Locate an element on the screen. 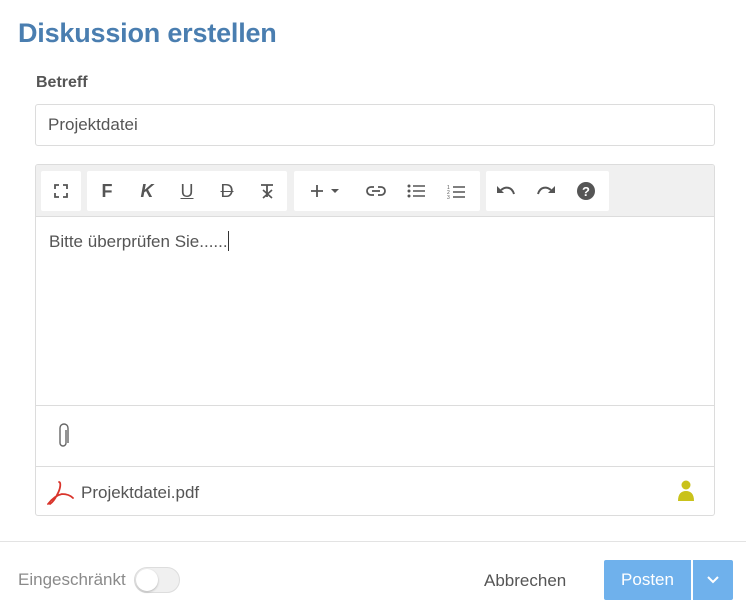  post-options-button is located at coordinates (713, 580).